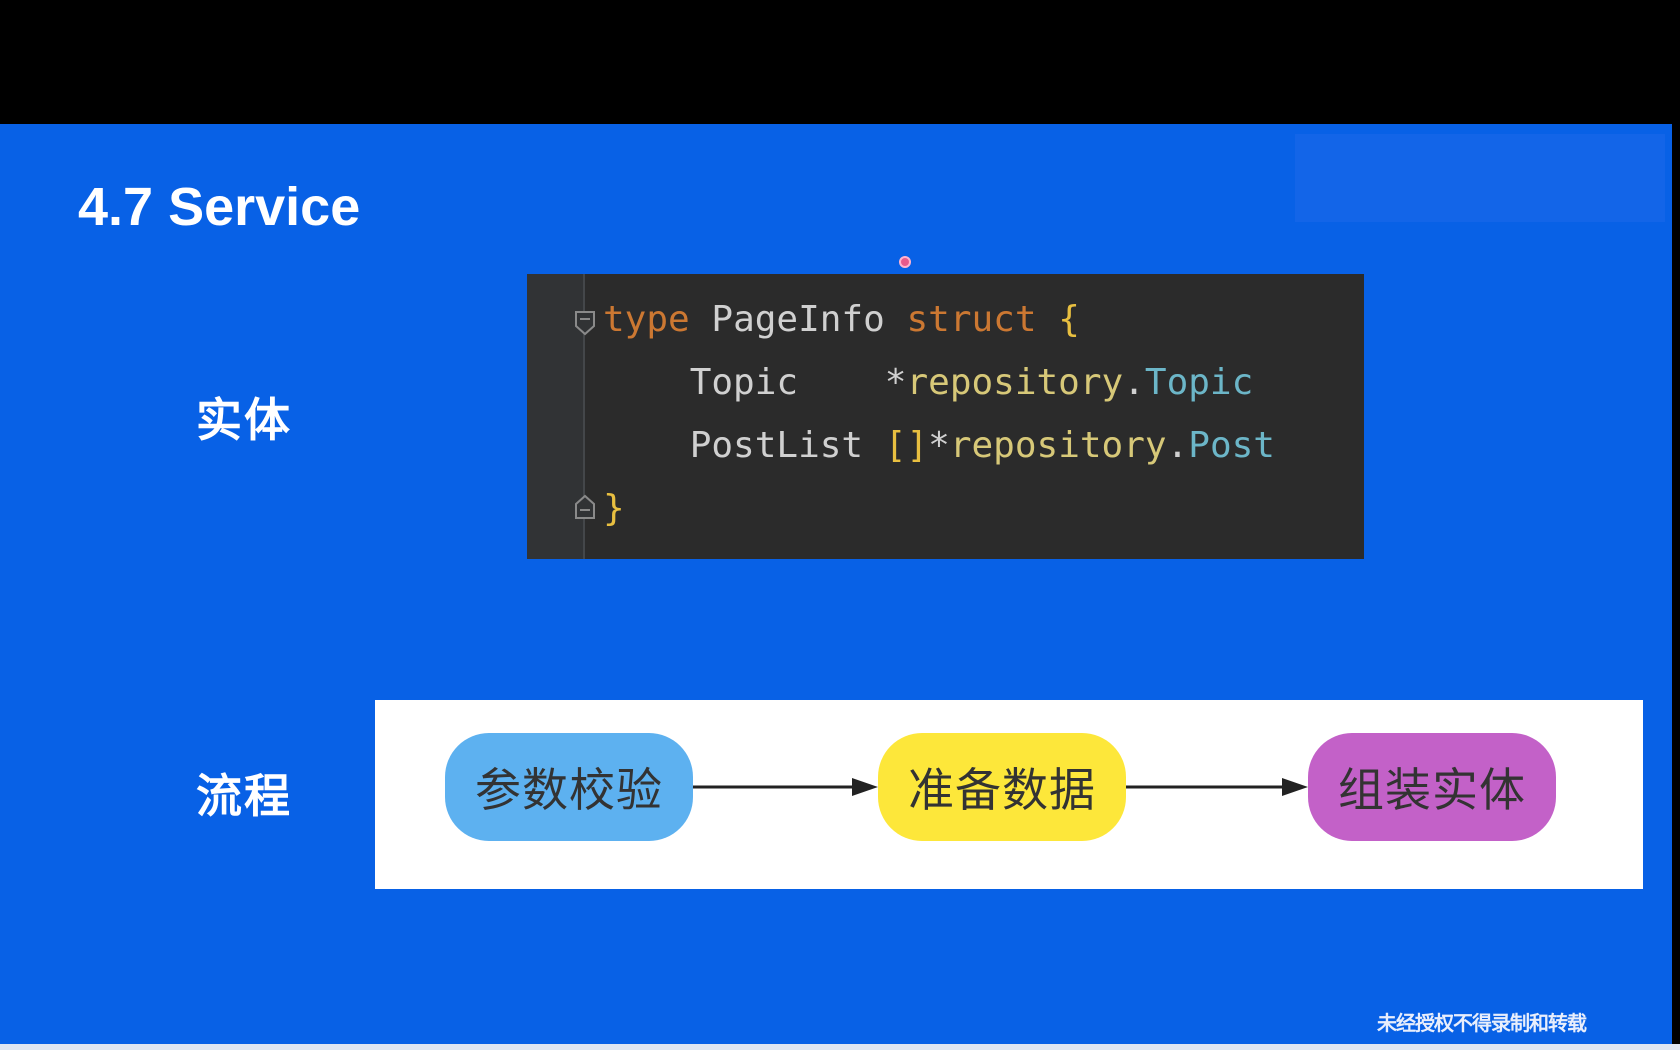  Describe the element at coordinates (646, 319) in the screenshot. I see `keyword-type: type` at that location.